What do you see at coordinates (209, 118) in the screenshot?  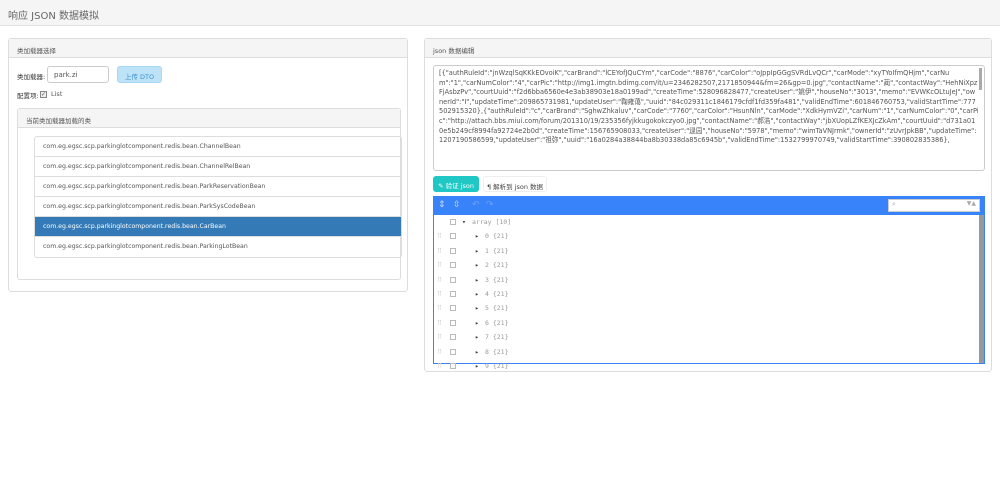 I see `classes-panel-title: 当前类加载器加载的类` at bounding box center [209, 118].